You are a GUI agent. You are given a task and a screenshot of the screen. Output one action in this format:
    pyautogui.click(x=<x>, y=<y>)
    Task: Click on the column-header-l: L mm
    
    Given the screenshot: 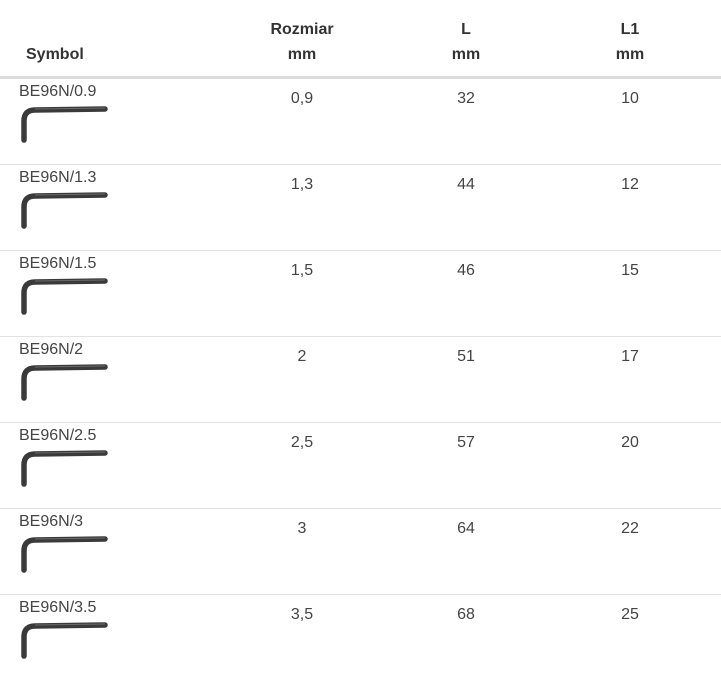 What is the action you would take?
    pyautogui.click(x=466, y=42)
    